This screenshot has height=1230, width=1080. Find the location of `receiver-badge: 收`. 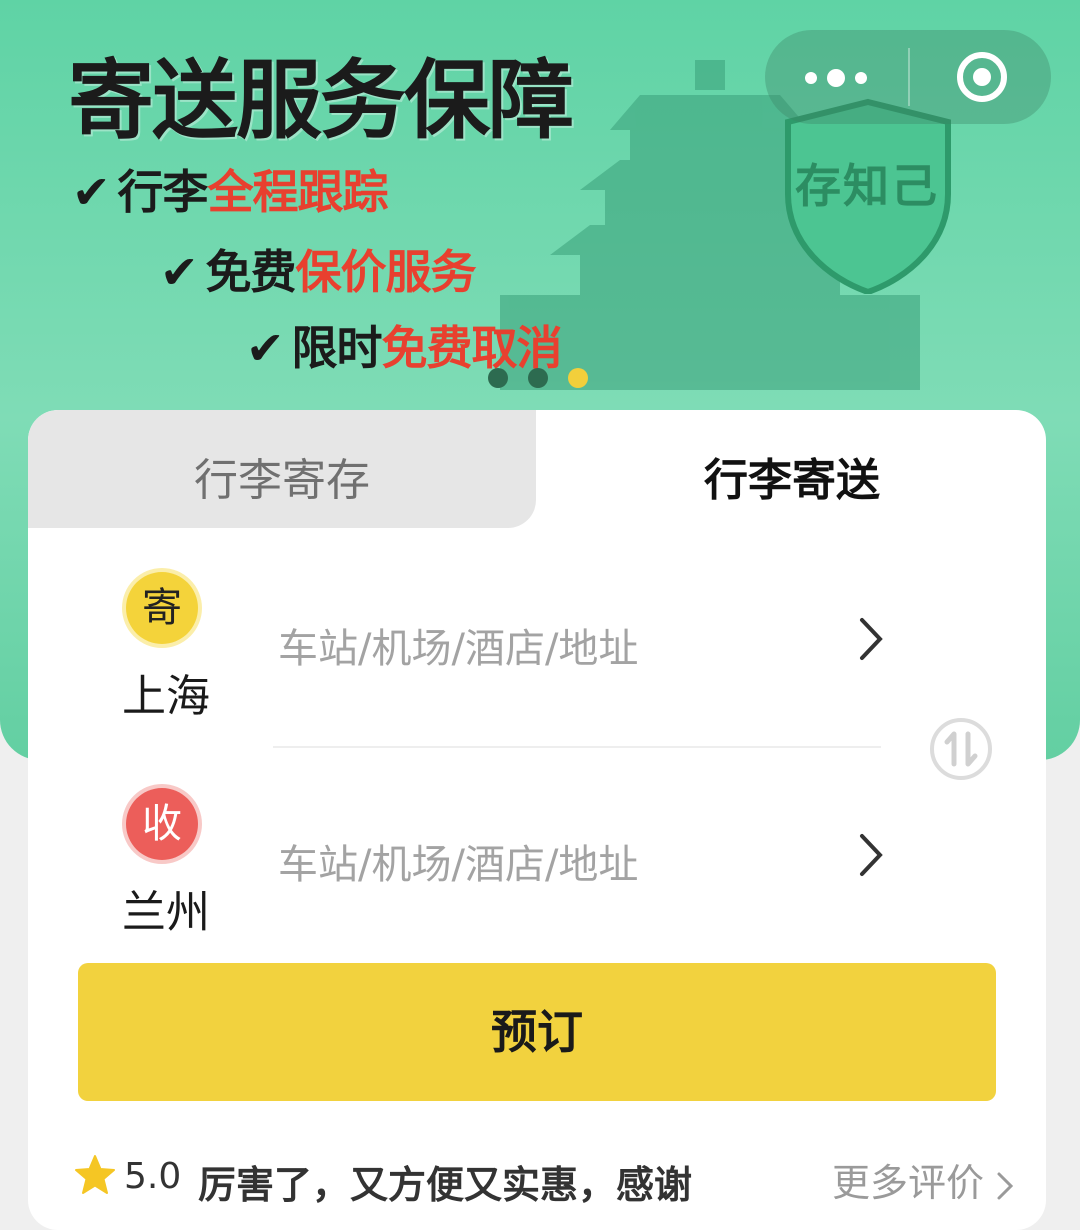

receiver-badge: 收 is located at coordinates (162, 824).